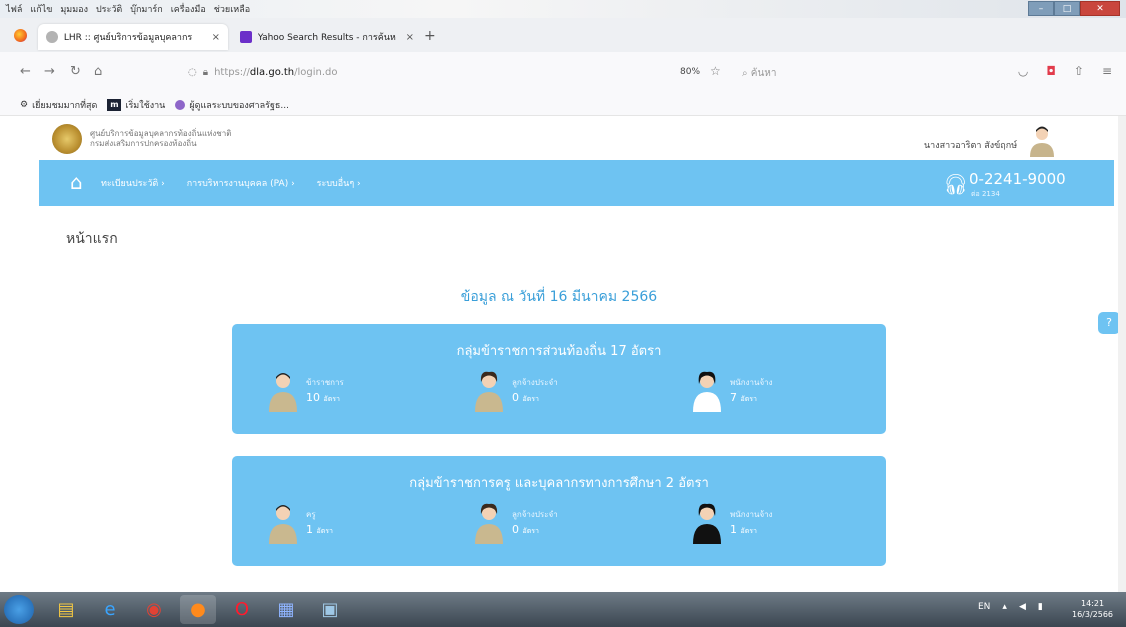  Describe the element at coordinates (67, 139) in the screenshot. I see `dla-seal-logo` at that location.